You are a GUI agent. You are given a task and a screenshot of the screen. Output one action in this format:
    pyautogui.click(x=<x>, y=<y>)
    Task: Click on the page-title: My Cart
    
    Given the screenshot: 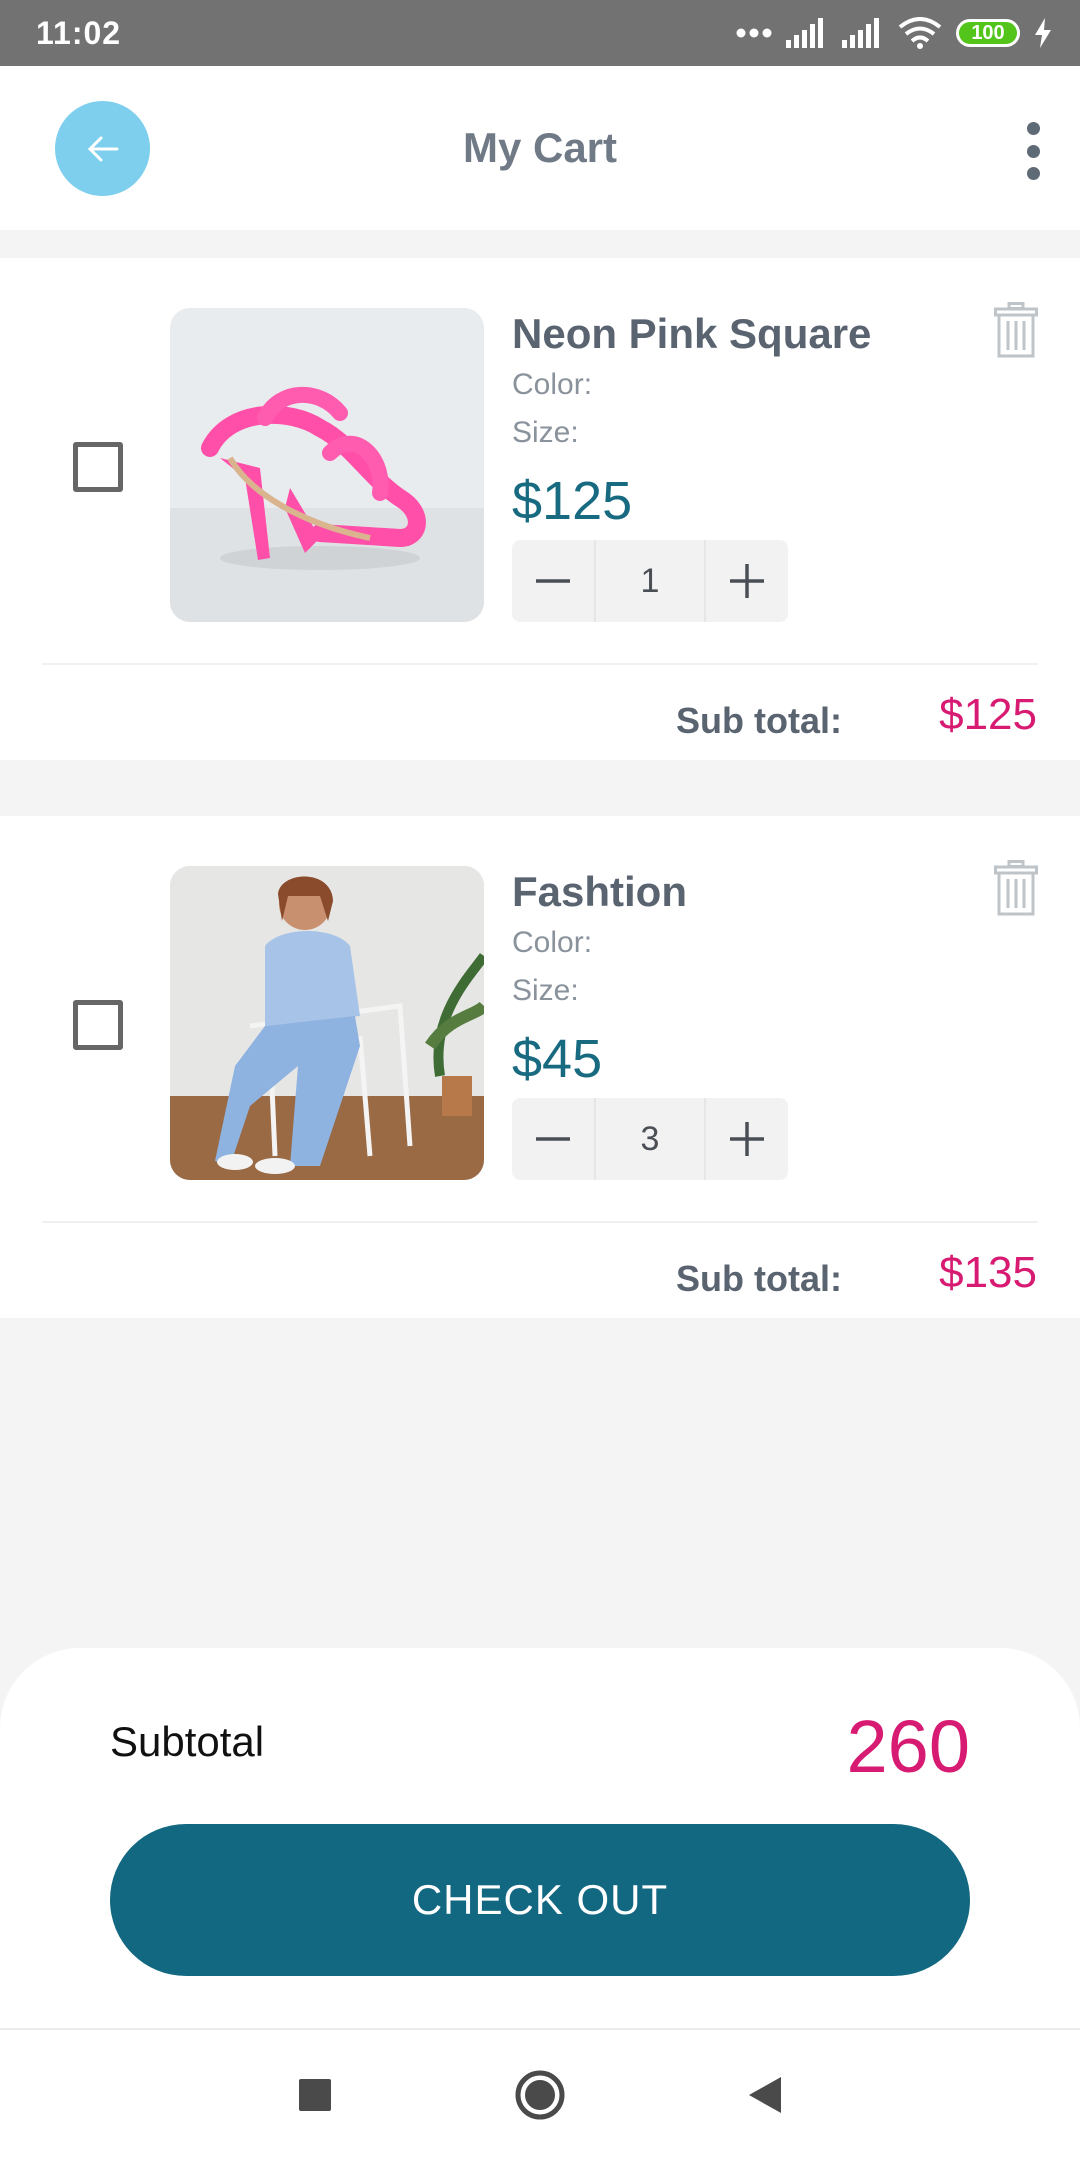 What is the action you would take?
    pyautogui.click(x=540, y=147)
    